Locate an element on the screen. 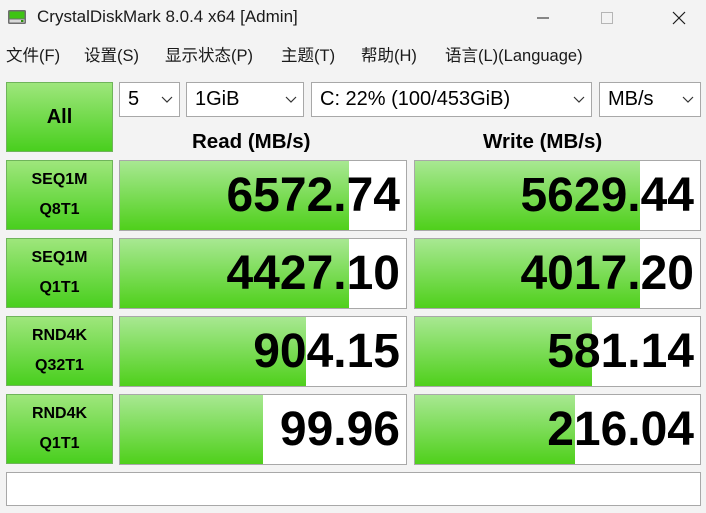 Image resolution: width=706 pixels, height=513 pixels. read-result-value: 904.15 is located at coordinates (326, 351).